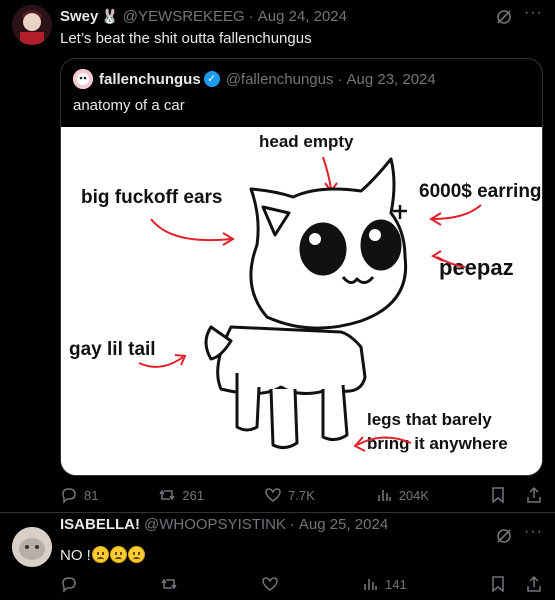 The height and width of the screenshot is (600, 555). I want to click on verified-badge-icon: ✓, so click(211, 79).